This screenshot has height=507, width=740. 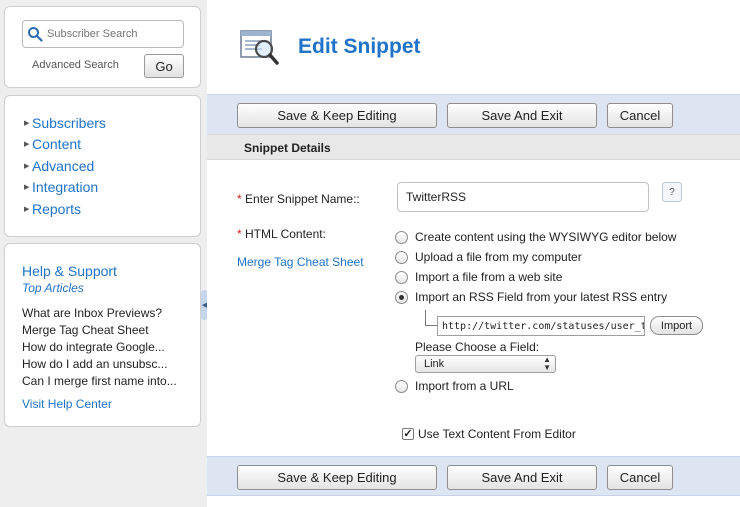 What do you see at coordinates (485, 364) in the screenshot?
I see `field-select: Link ▲ ▼` at bounding box center [485, 364].